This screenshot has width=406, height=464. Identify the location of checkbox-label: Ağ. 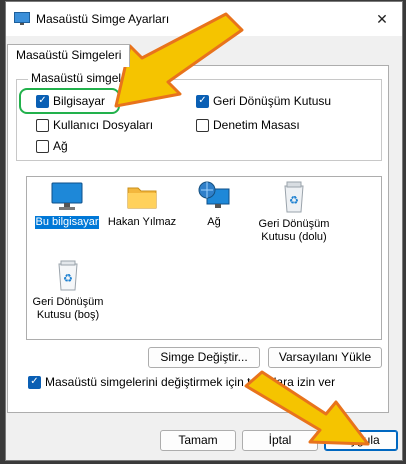
(60, 146).